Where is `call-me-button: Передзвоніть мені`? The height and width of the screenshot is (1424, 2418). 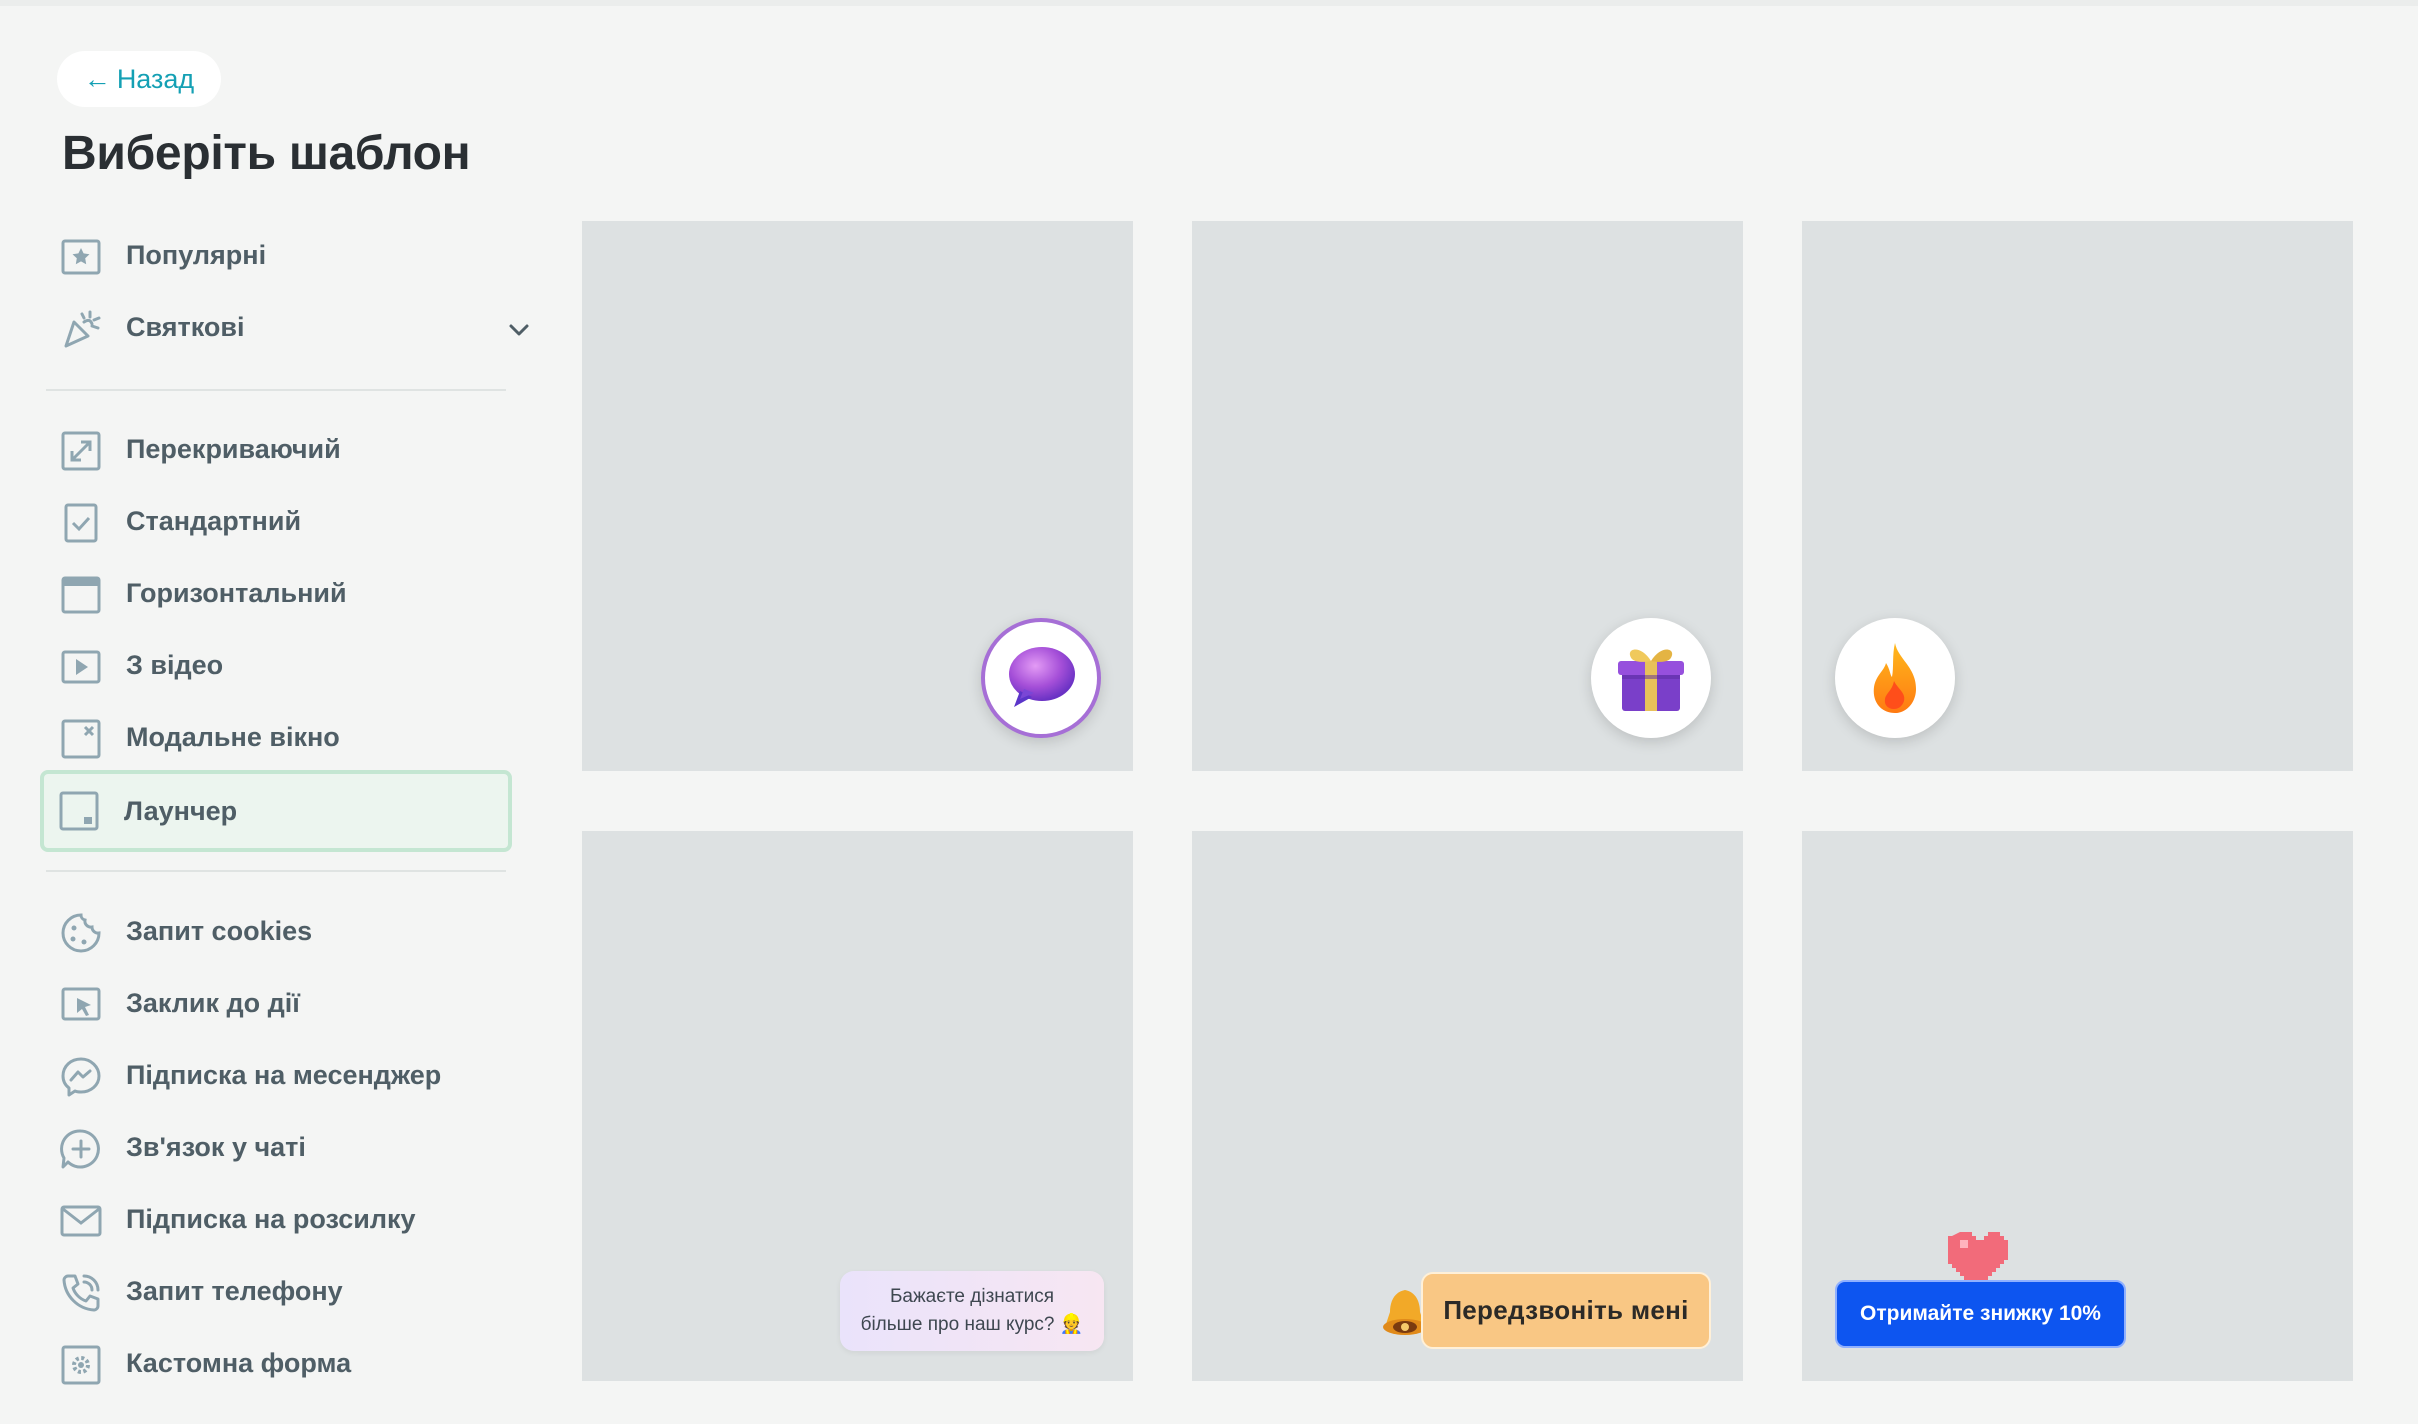 call-me-button: Передзвоніть мені is located at coordinates (1566, 1310).